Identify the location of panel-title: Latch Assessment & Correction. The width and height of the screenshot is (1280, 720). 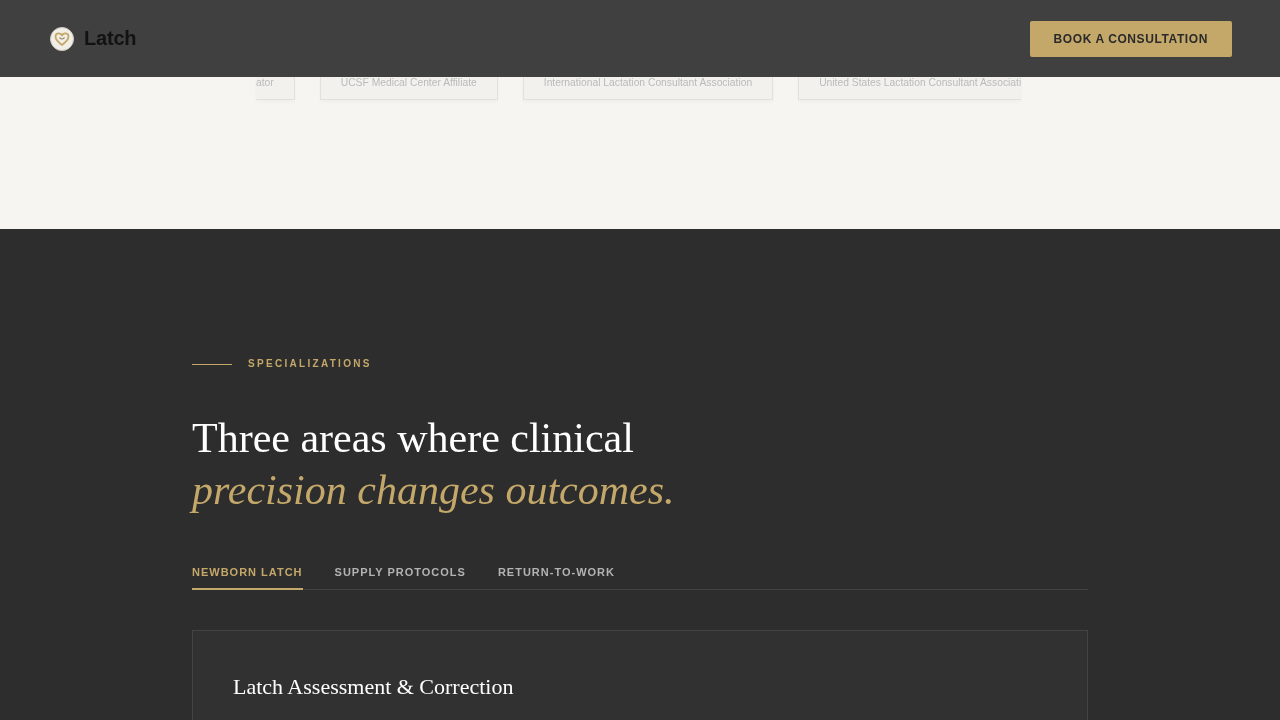
(373, 687).